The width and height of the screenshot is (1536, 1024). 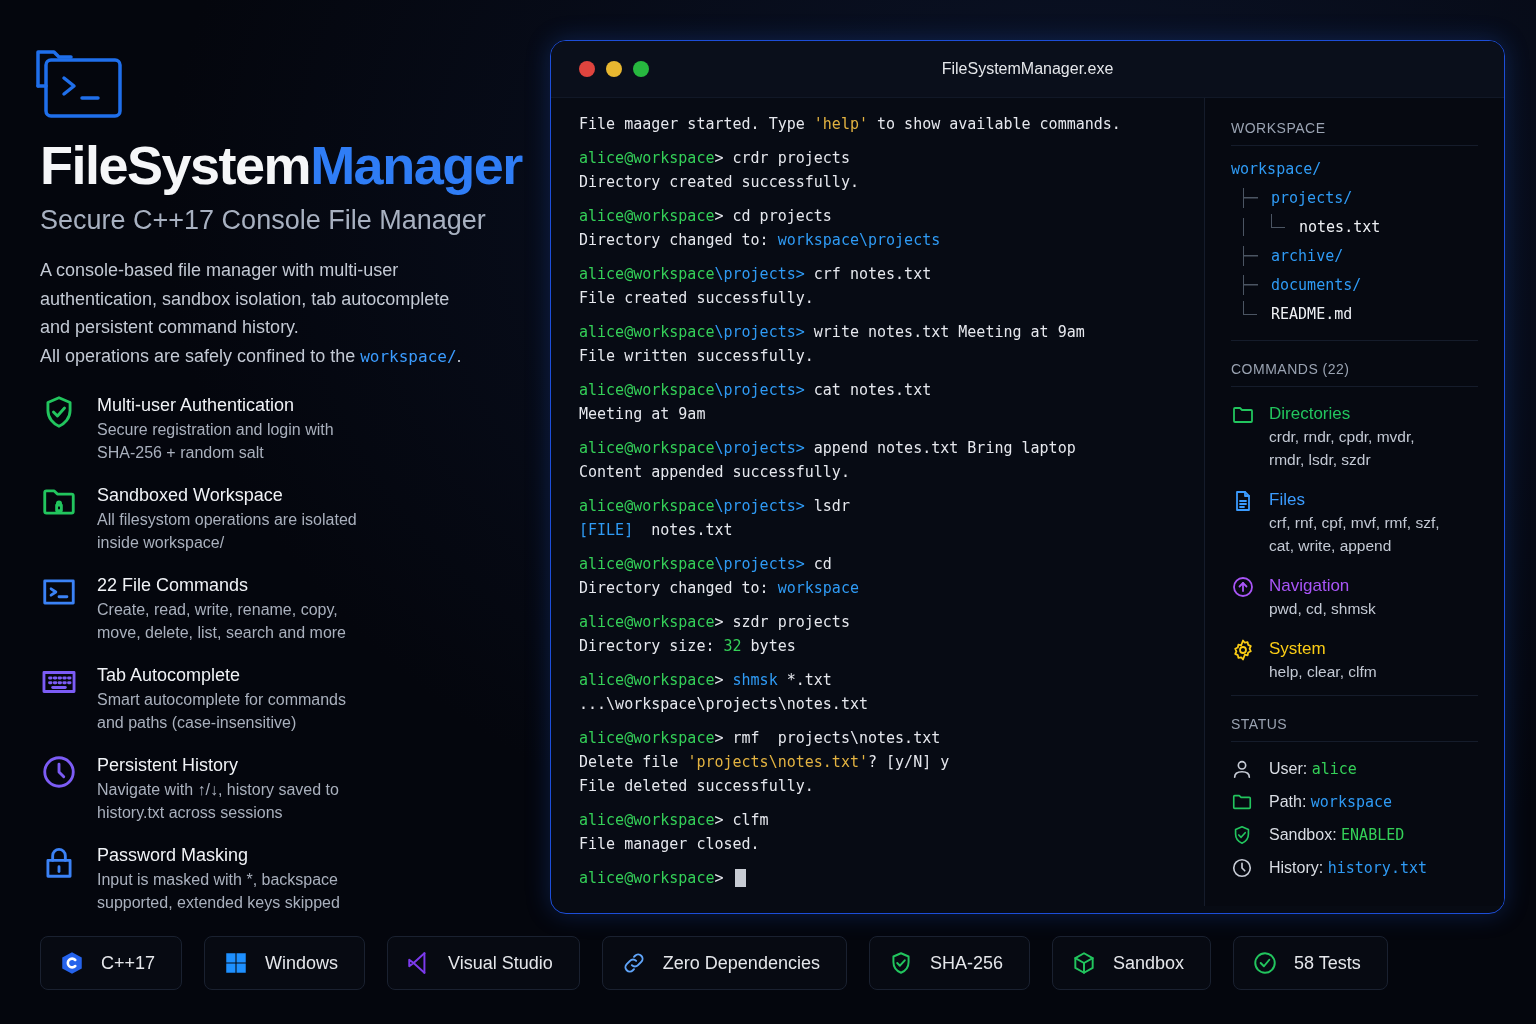 I want to click on section-heading: STATUS, so click(x=1354, y=729).